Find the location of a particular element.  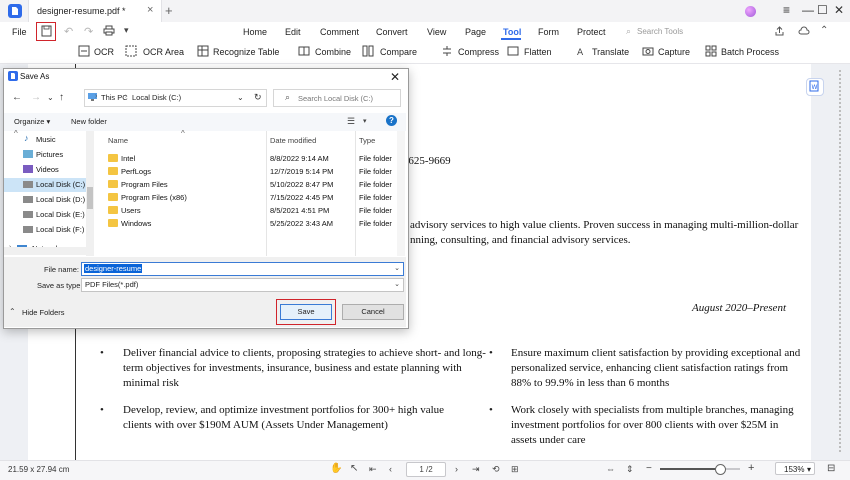

menu-page: Page is located at coordinates (475, 32).